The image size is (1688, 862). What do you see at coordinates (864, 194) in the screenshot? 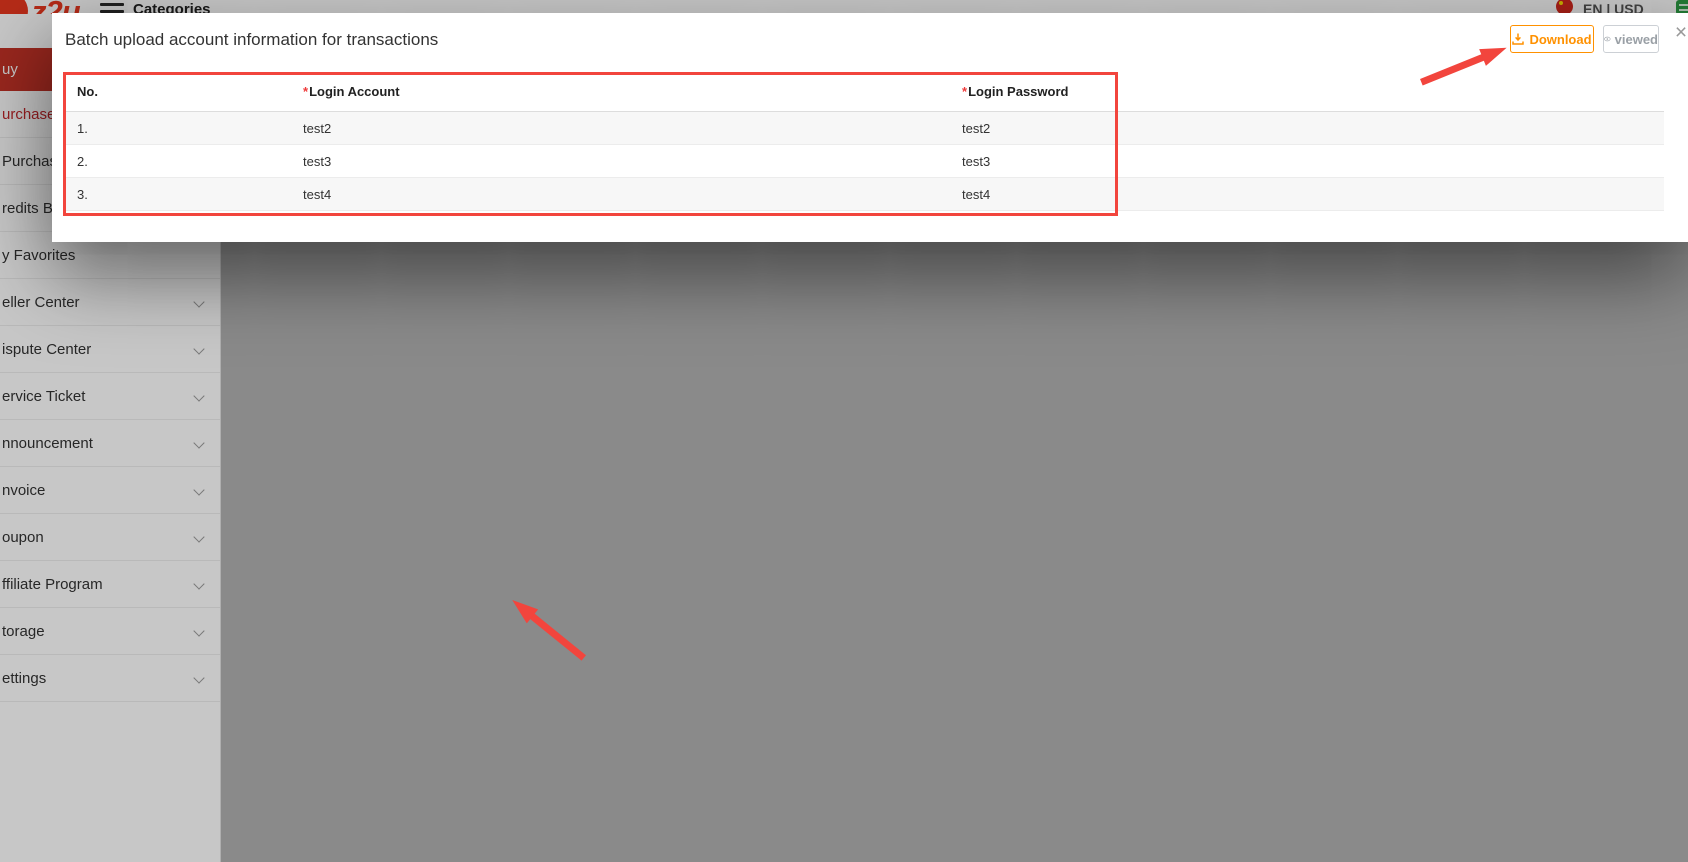
I see `table-row: 3. test4 test4` at bounding box center [864, 194].